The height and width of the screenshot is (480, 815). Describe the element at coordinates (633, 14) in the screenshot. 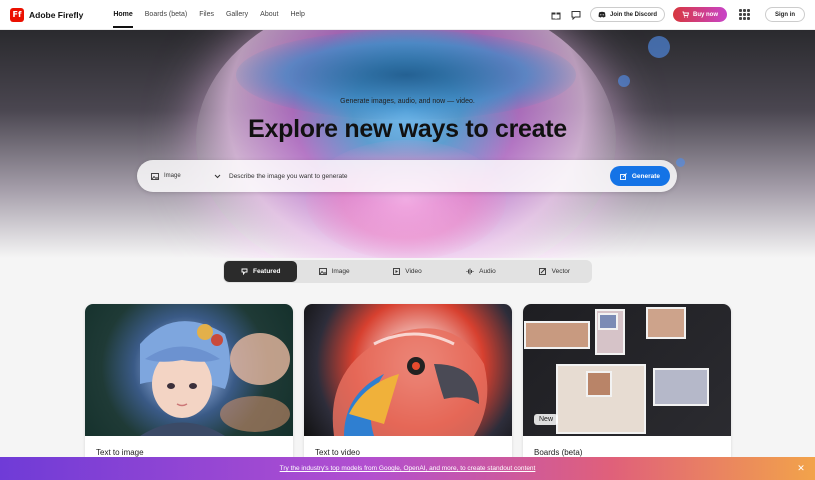

I see `join-discord-label: Join the Discord` at that location.